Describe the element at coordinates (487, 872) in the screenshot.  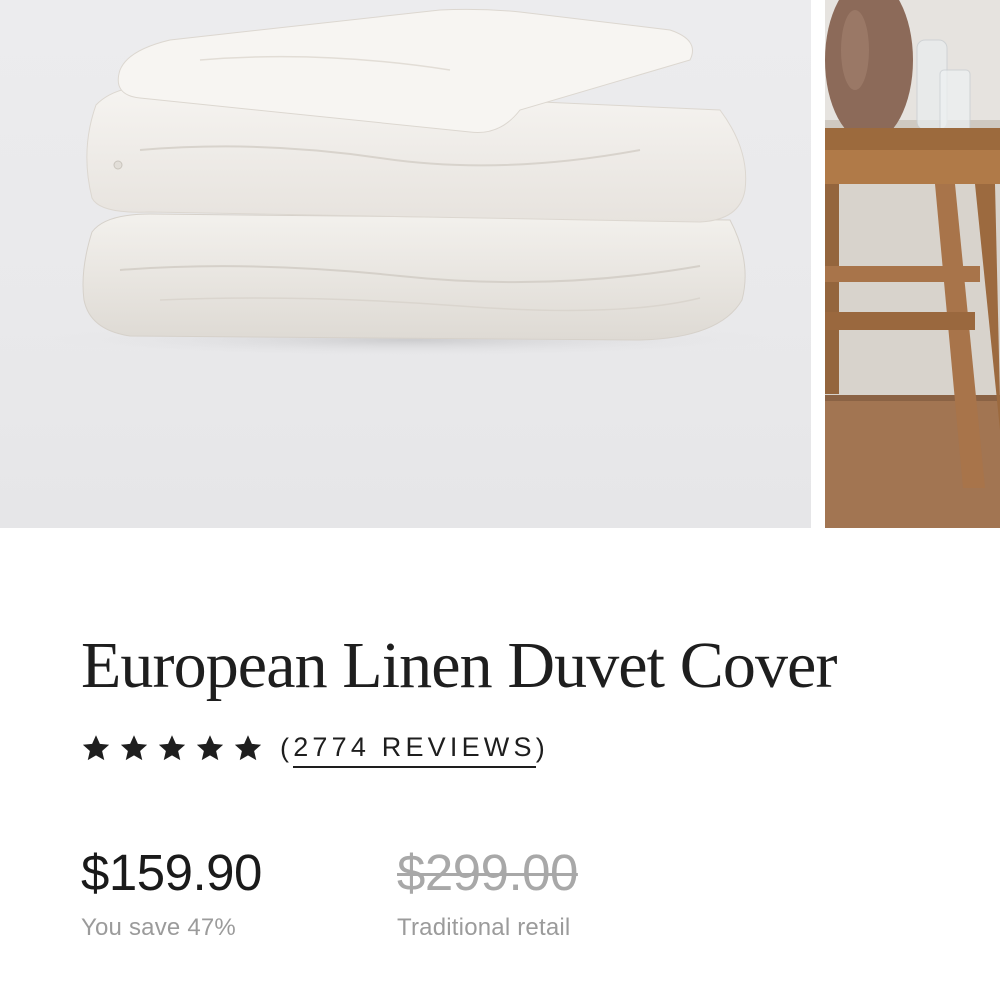
I see `original-price: $299.00` at that location.